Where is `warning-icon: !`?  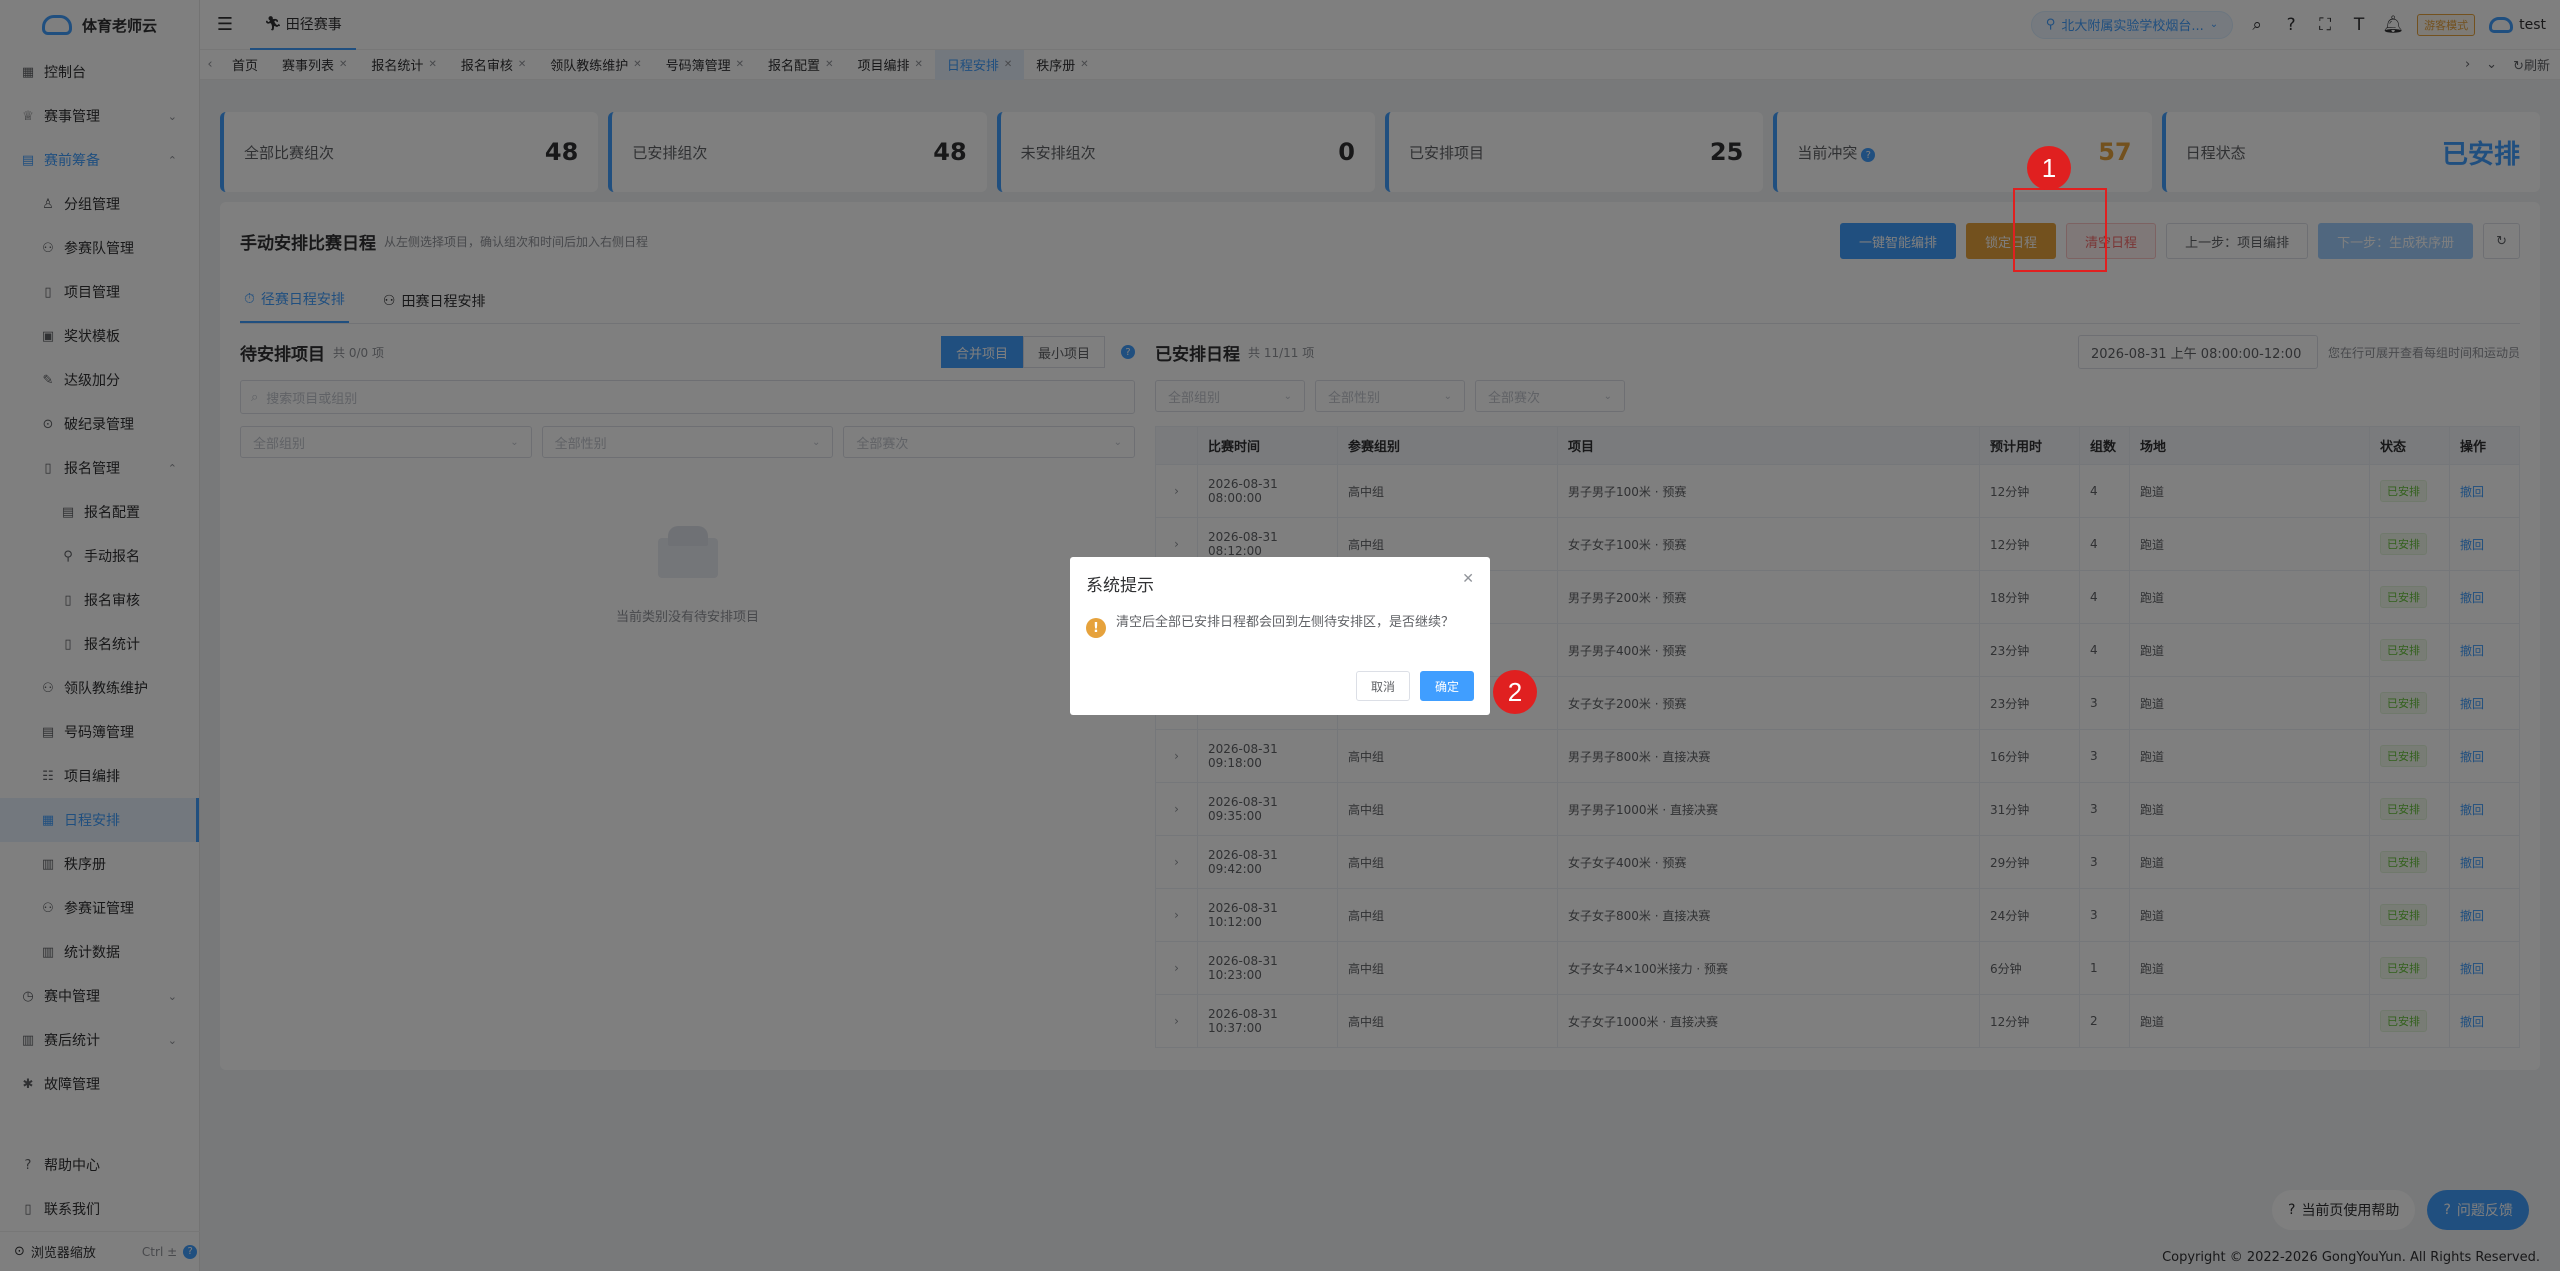
warning-icon: ! is located at coordinates (1096, 628).